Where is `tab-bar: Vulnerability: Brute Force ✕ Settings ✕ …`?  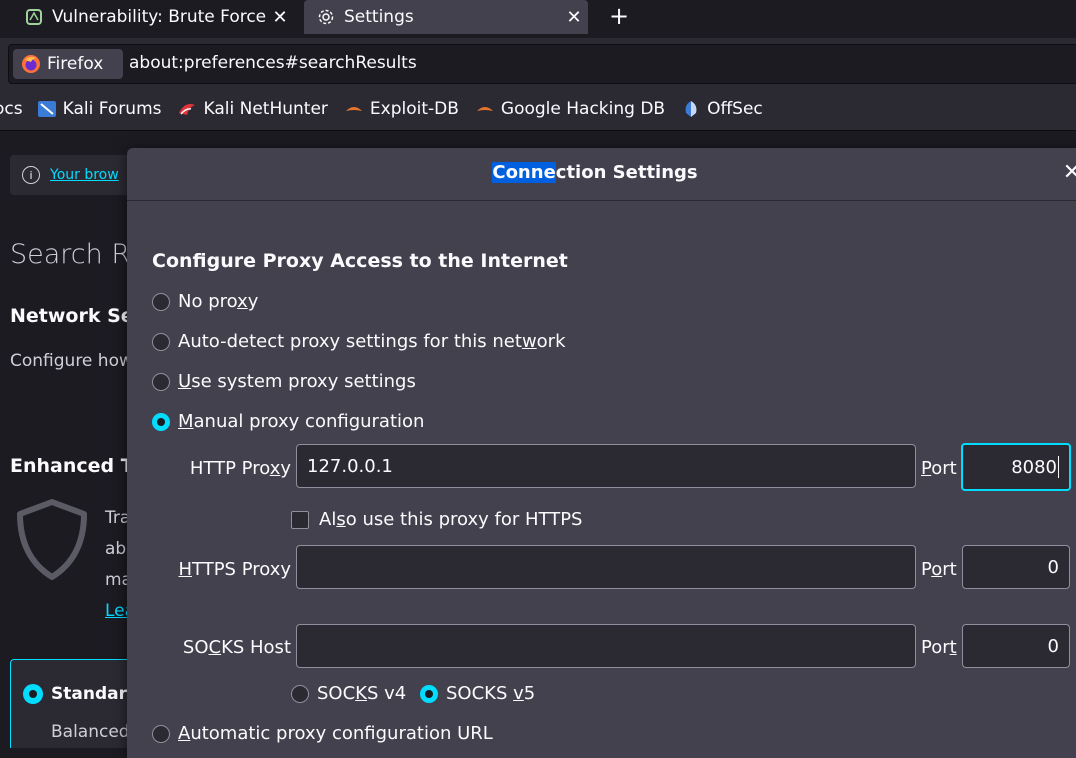
tab-bar: Vulnerability: Brute Force ✕ Settings ✕ … is located at coordinates (538, 19).